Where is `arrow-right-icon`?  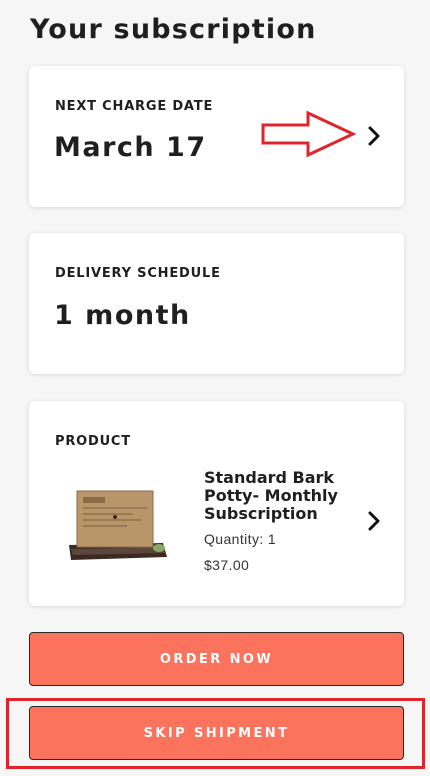 arrow-right-icon is located at coordinates (308, 134).